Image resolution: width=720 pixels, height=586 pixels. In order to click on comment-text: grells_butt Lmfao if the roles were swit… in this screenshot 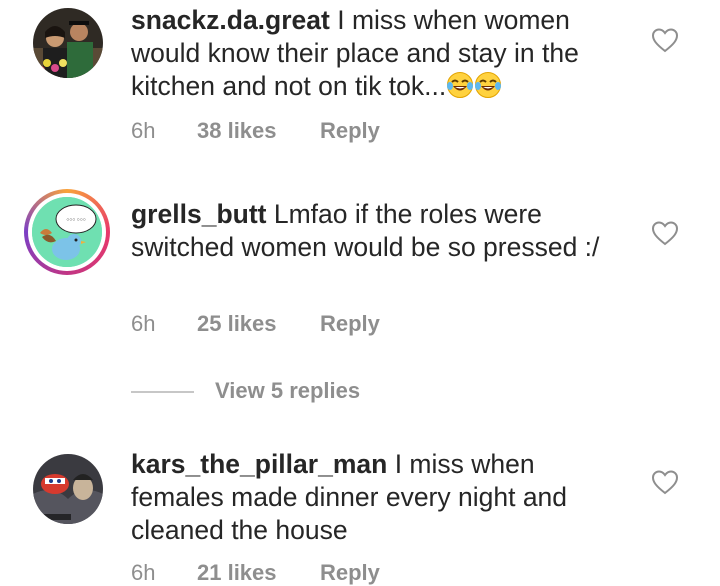, I will do `click(381, 231)`.